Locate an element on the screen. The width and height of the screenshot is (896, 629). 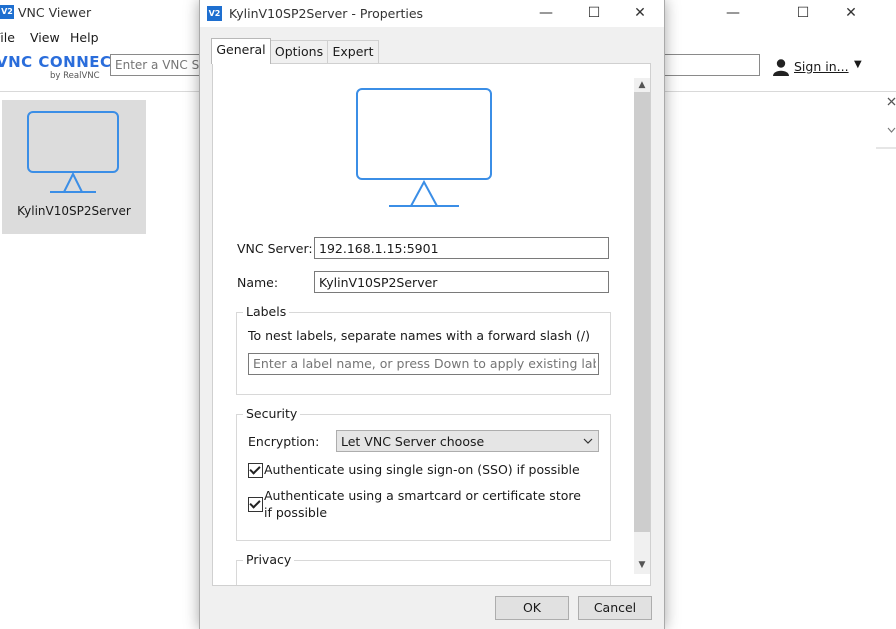
close-panel-icon is located at coordinates (886, 122).